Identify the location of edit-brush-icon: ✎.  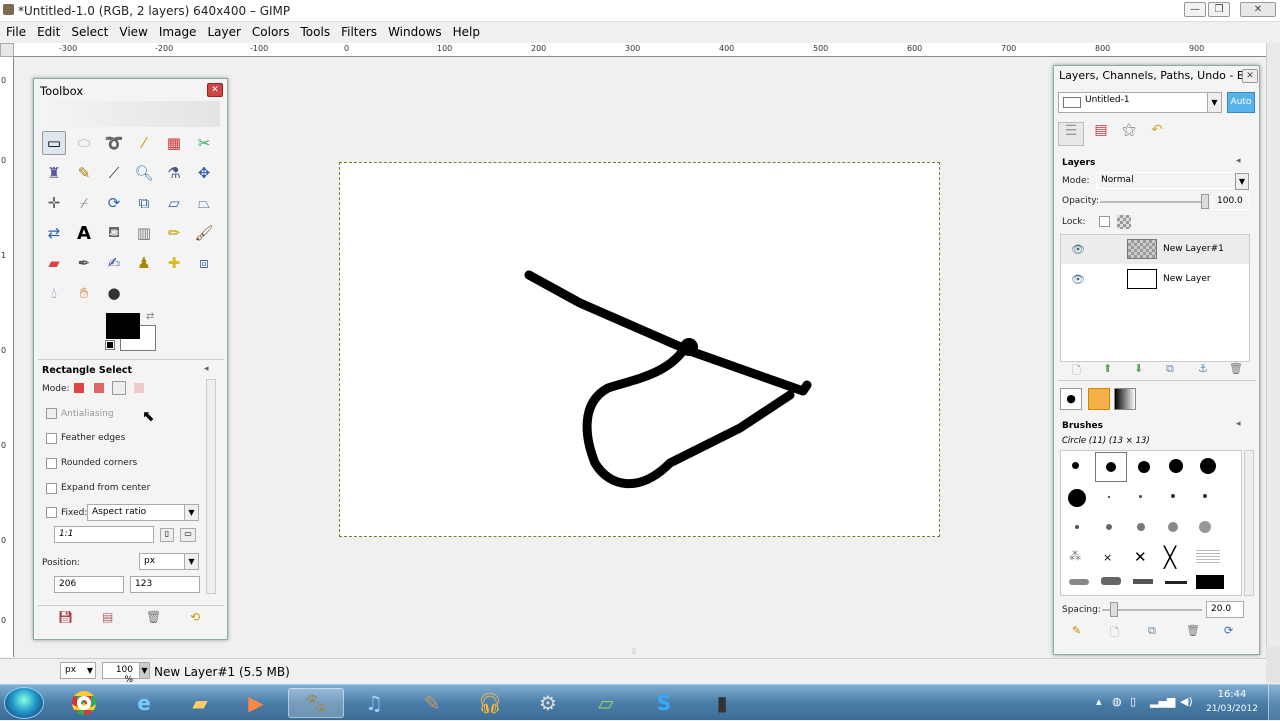
(1076, 630).